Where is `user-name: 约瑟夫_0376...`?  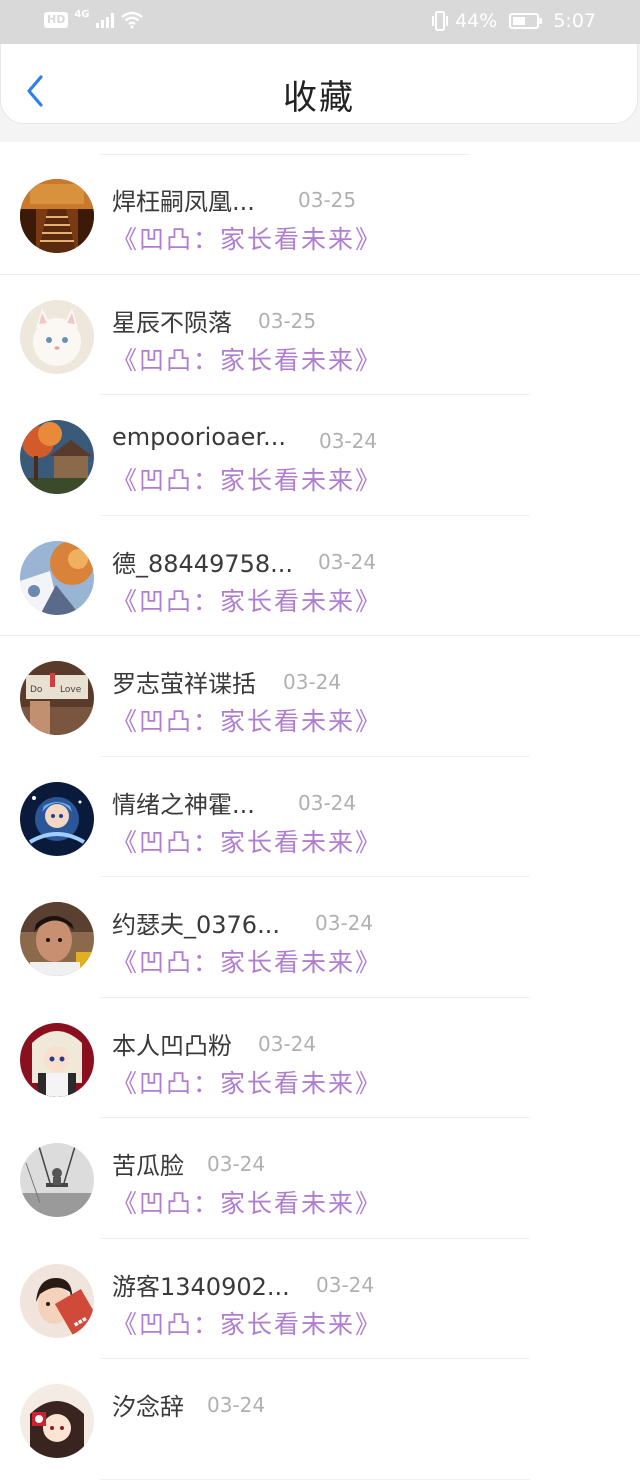
user-name: 约瑟夫_0376... is located at coordinates (196, 922).